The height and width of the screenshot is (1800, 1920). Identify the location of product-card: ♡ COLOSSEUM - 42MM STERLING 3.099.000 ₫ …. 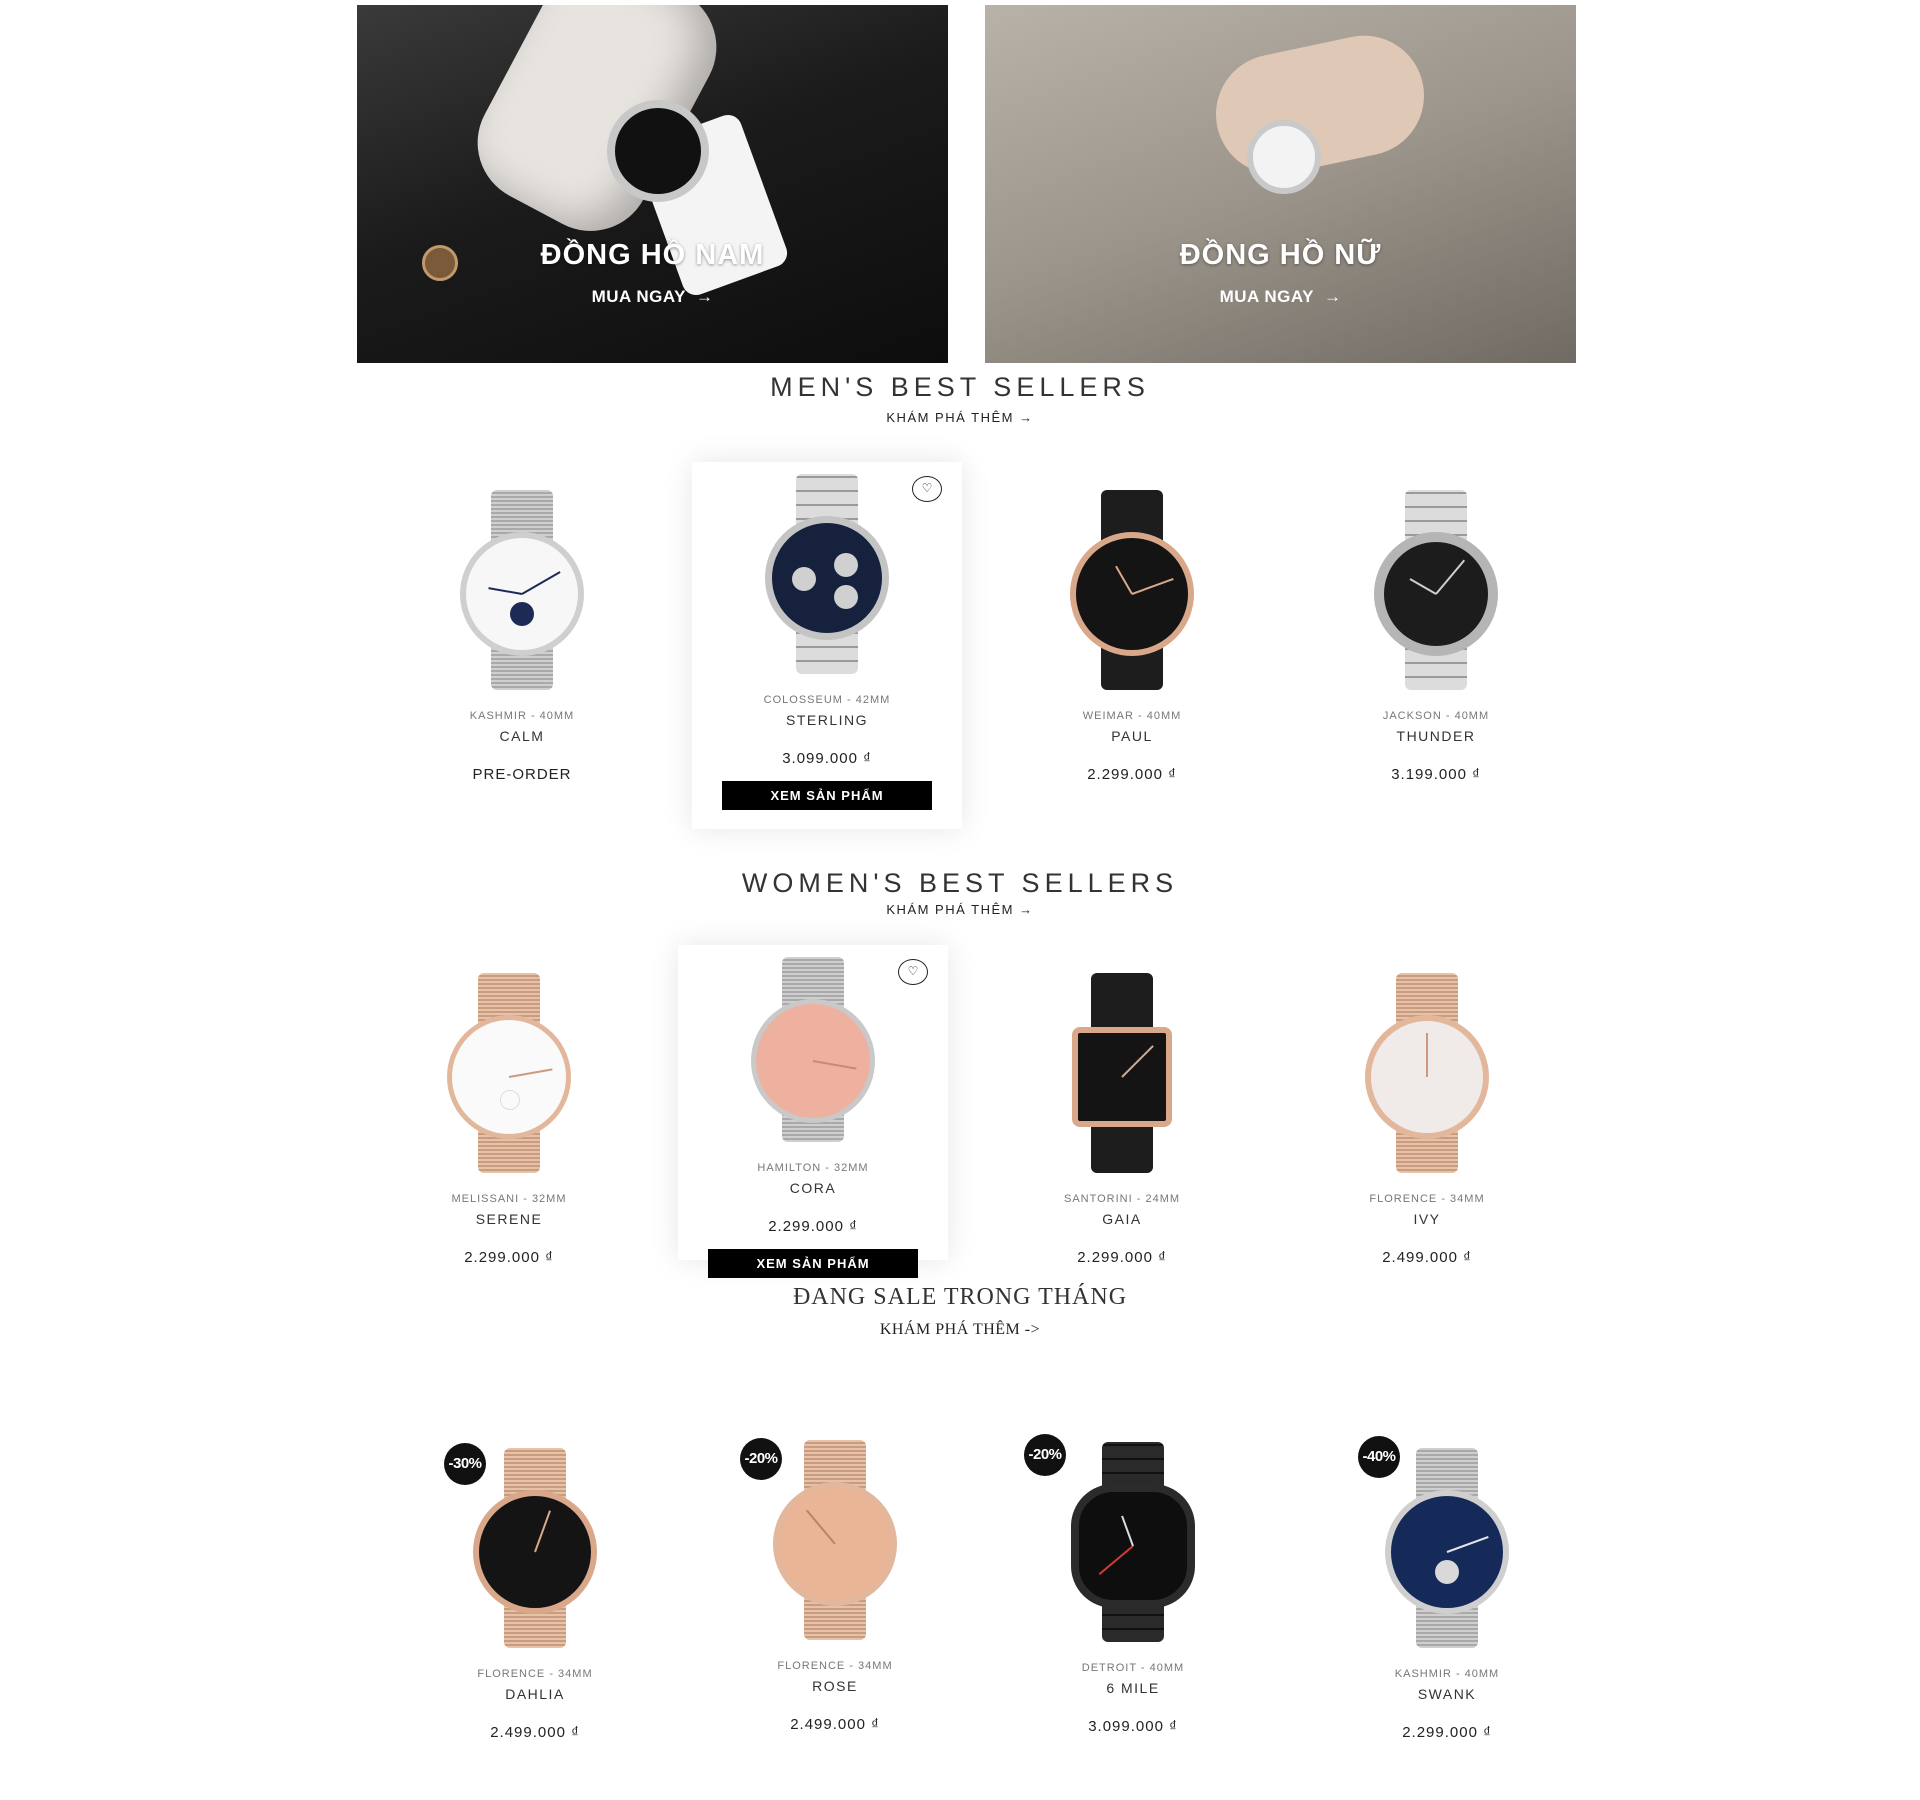
(827, 645).